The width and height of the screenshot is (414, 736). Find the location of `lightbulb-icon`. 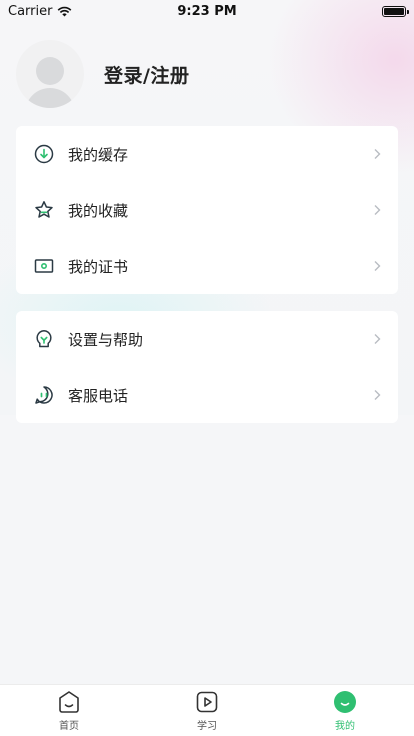

lightbulb-icon is located at coordinates (44, 339).